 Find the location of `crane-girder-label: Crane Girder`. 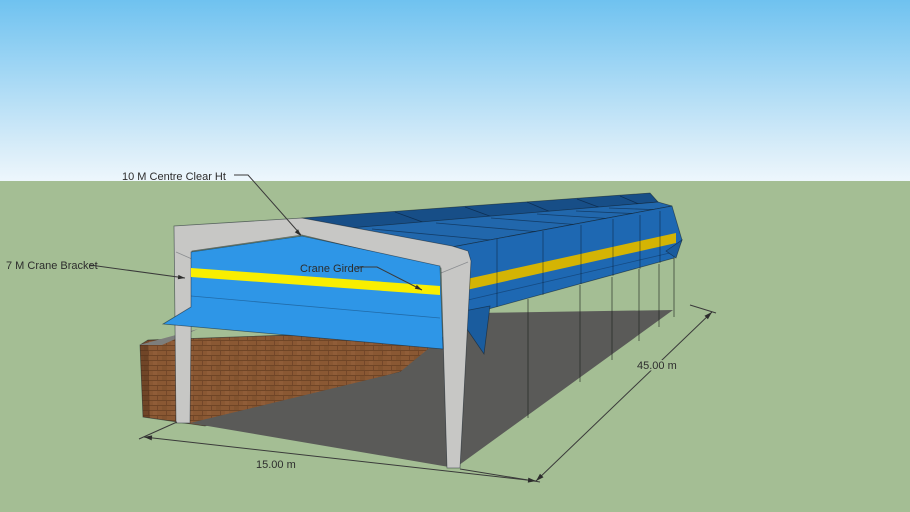

crane-girder-label: Crane Girder is located at coordinates (332, 269).